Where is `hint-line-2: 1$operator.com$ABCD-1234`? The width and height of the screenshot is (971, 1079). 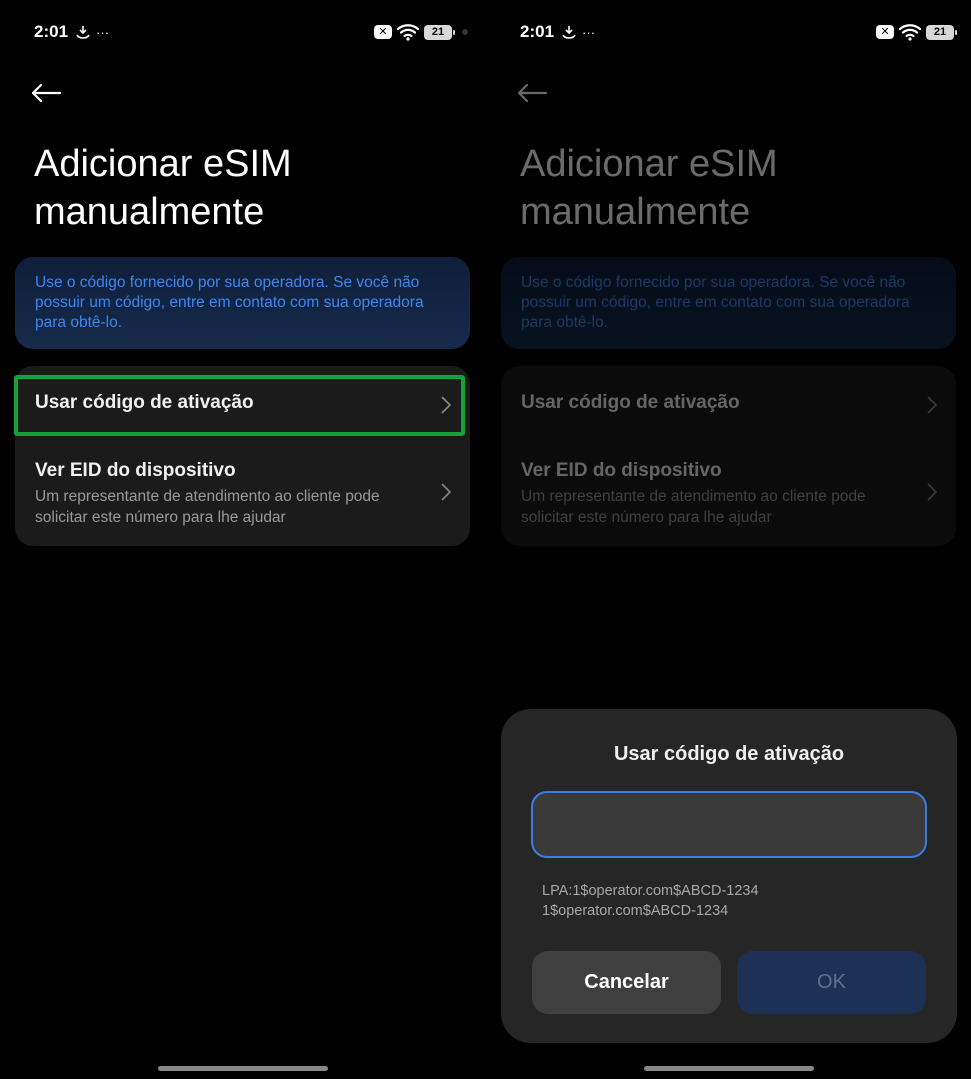 hint-line-2: 1$operator.com$ABCD-1234 is located at coordinates (635, 911).